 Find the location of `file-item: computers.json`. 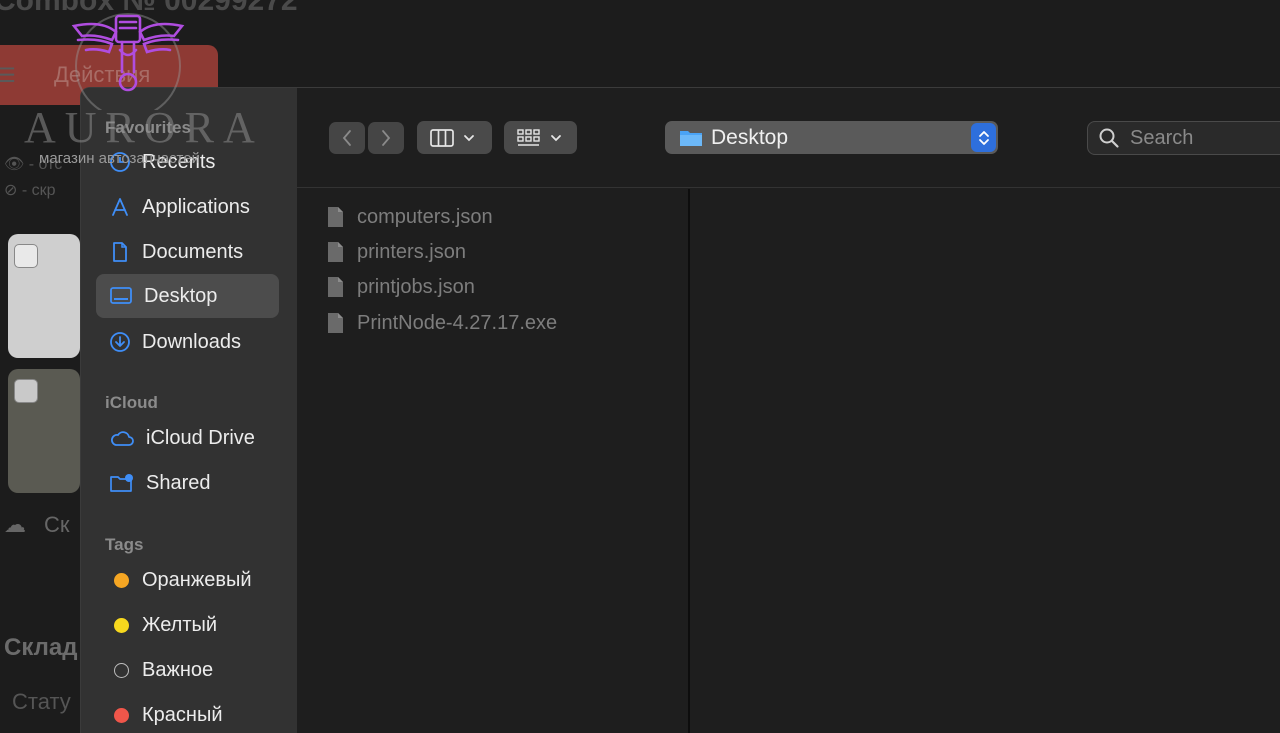

file-item: computers.json is located at coordinates (410, 217).